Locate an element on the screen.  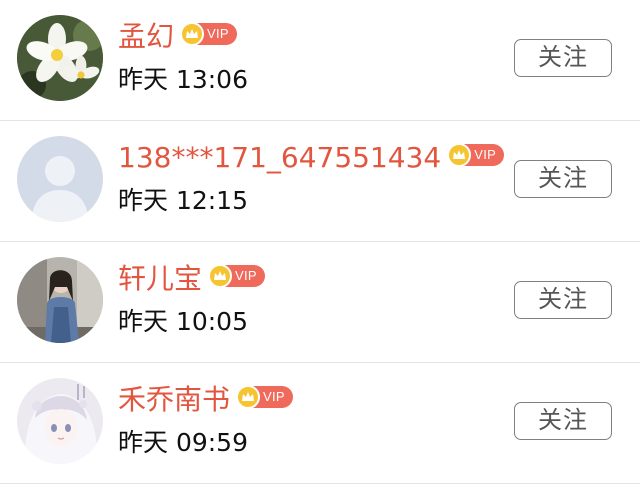
visit-time: 昨天 10:05 is located at coordinates (183, 321).